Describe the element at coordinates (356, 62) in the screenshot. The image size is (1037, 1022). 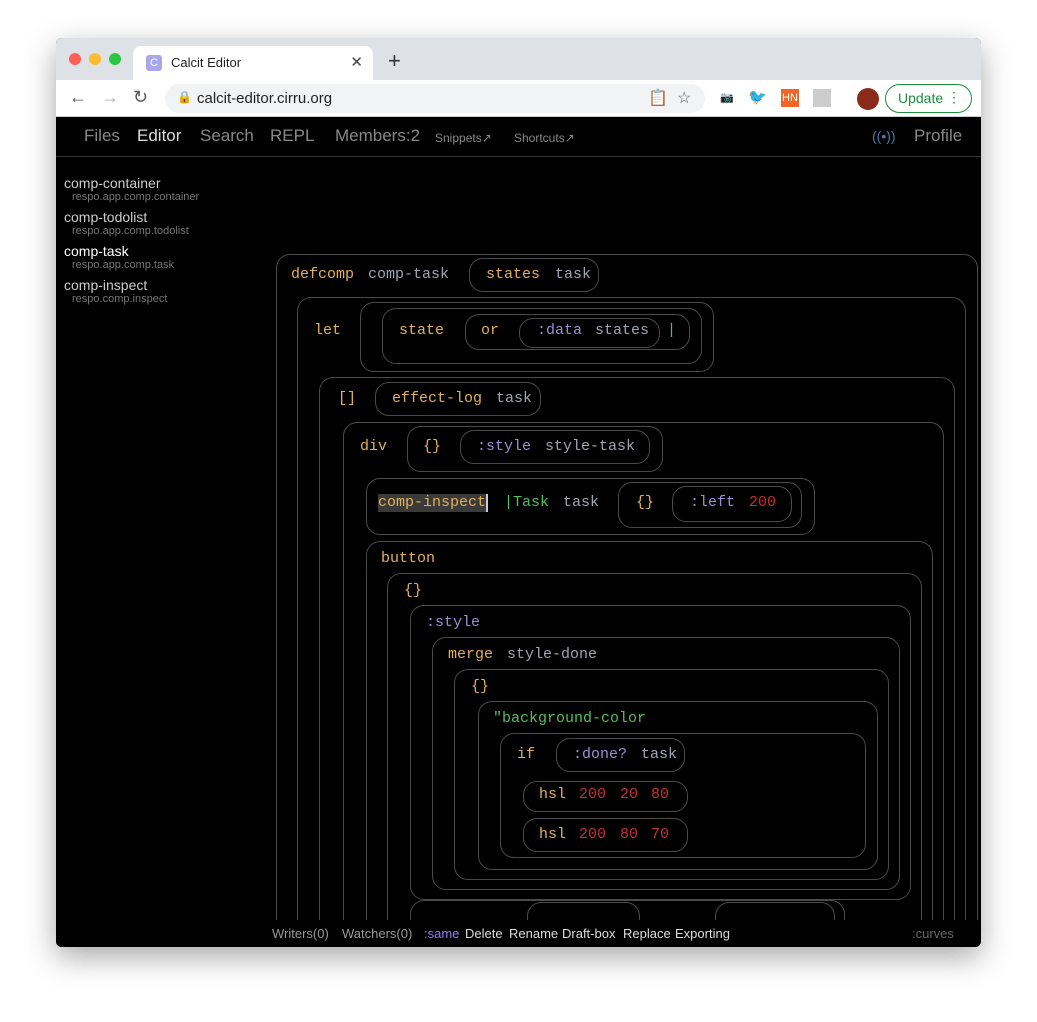
I see `close-tab-icon: ✕` at that location.